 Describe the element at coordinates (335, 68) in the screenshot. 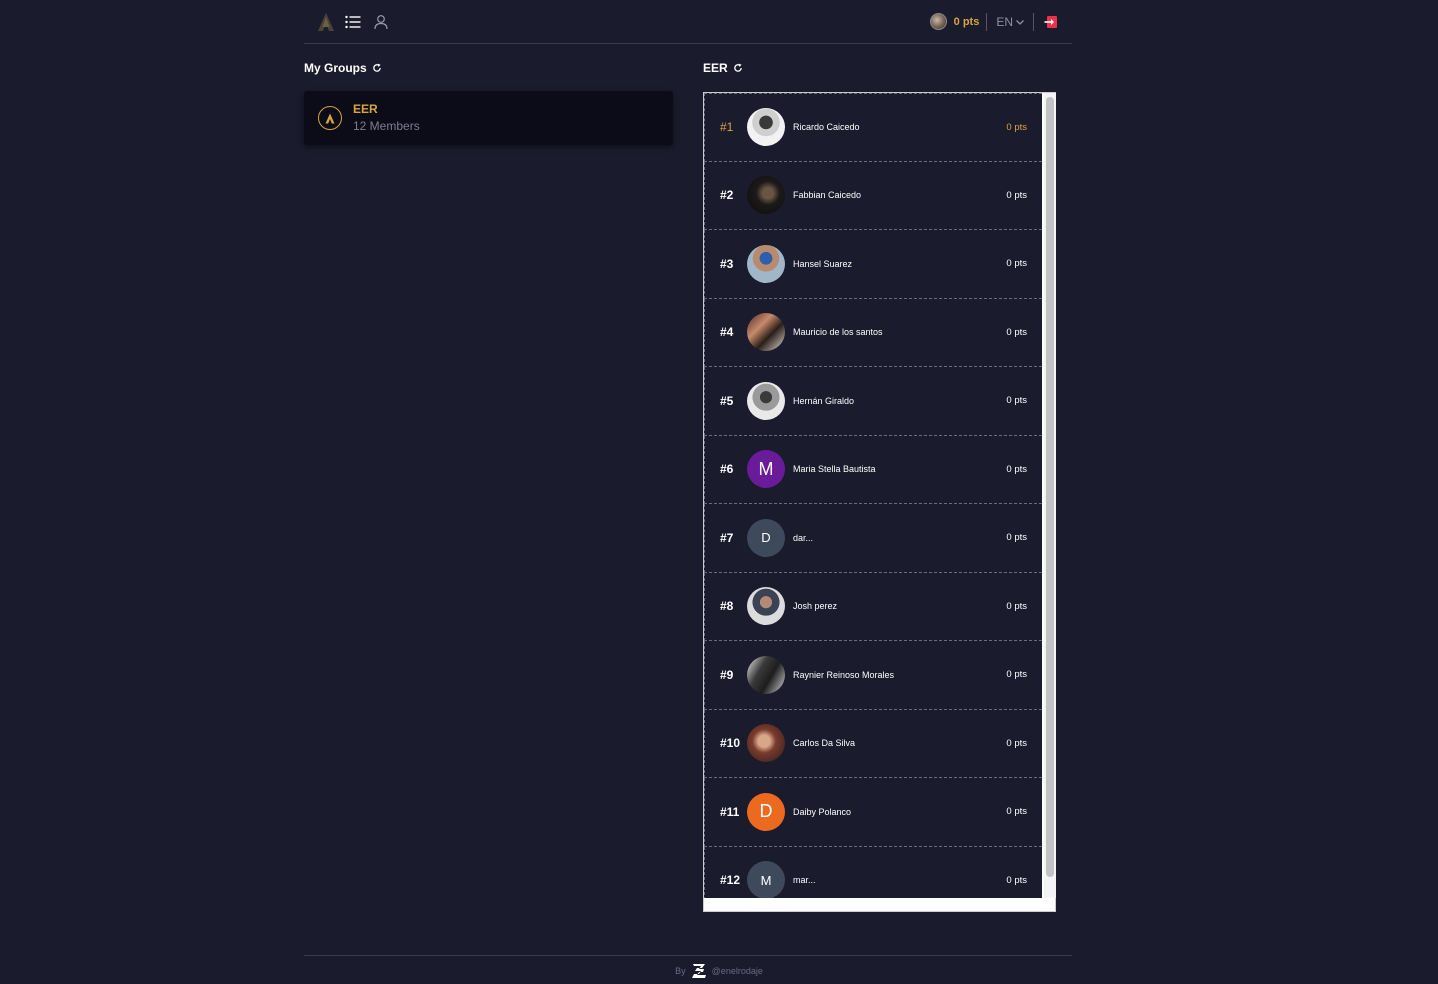

I see `my-groups-title: My Groups` at that location.